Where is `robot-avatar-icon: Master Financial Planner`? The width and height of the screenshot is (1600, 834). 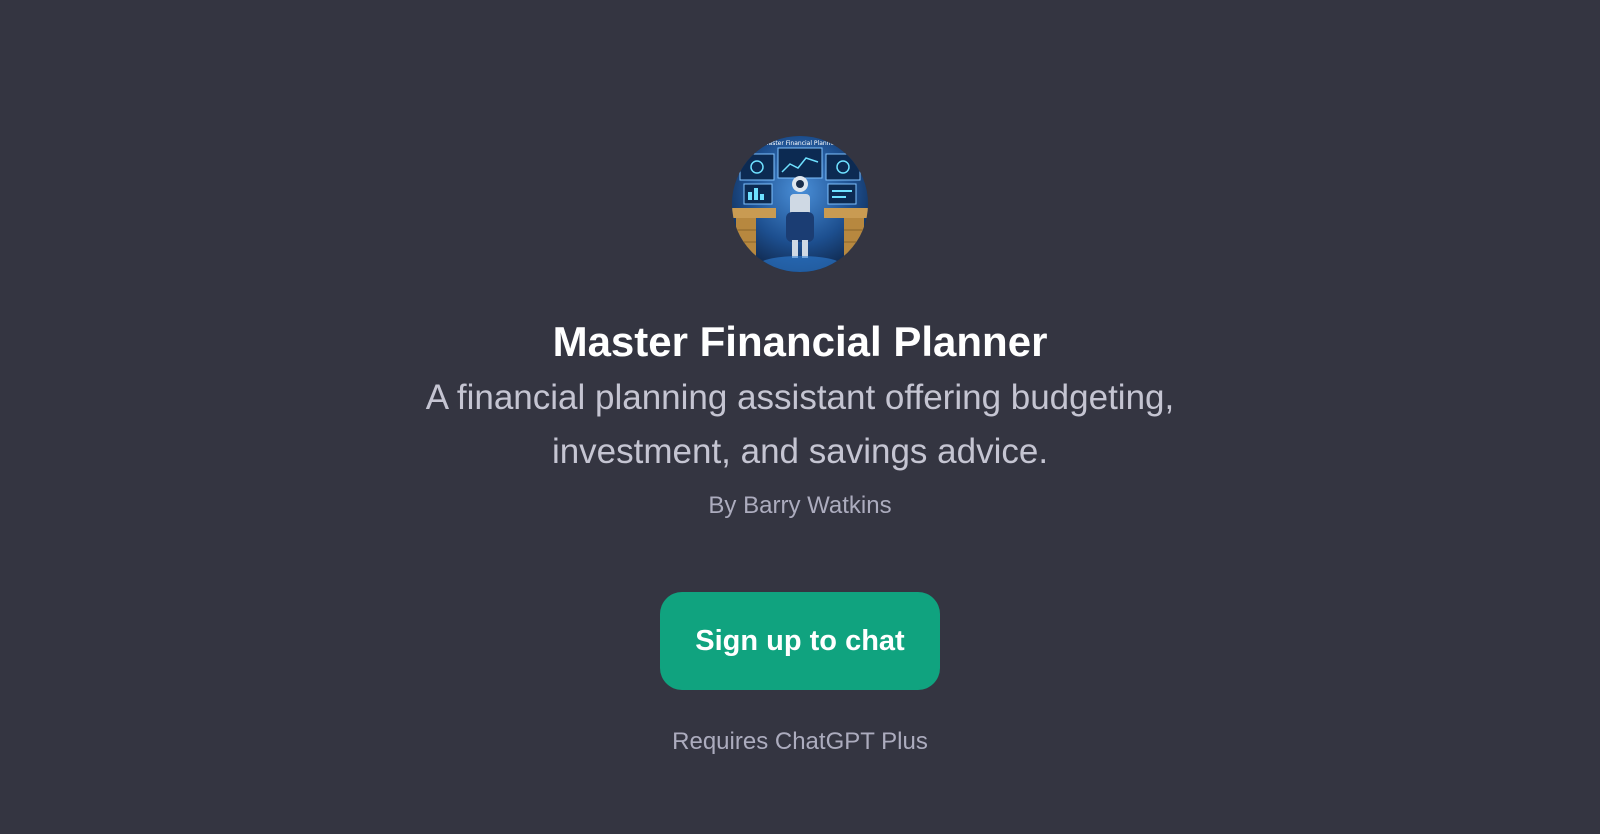
robot-avatar-icon: Master Financial Planner is located at coordinates (800, 204).